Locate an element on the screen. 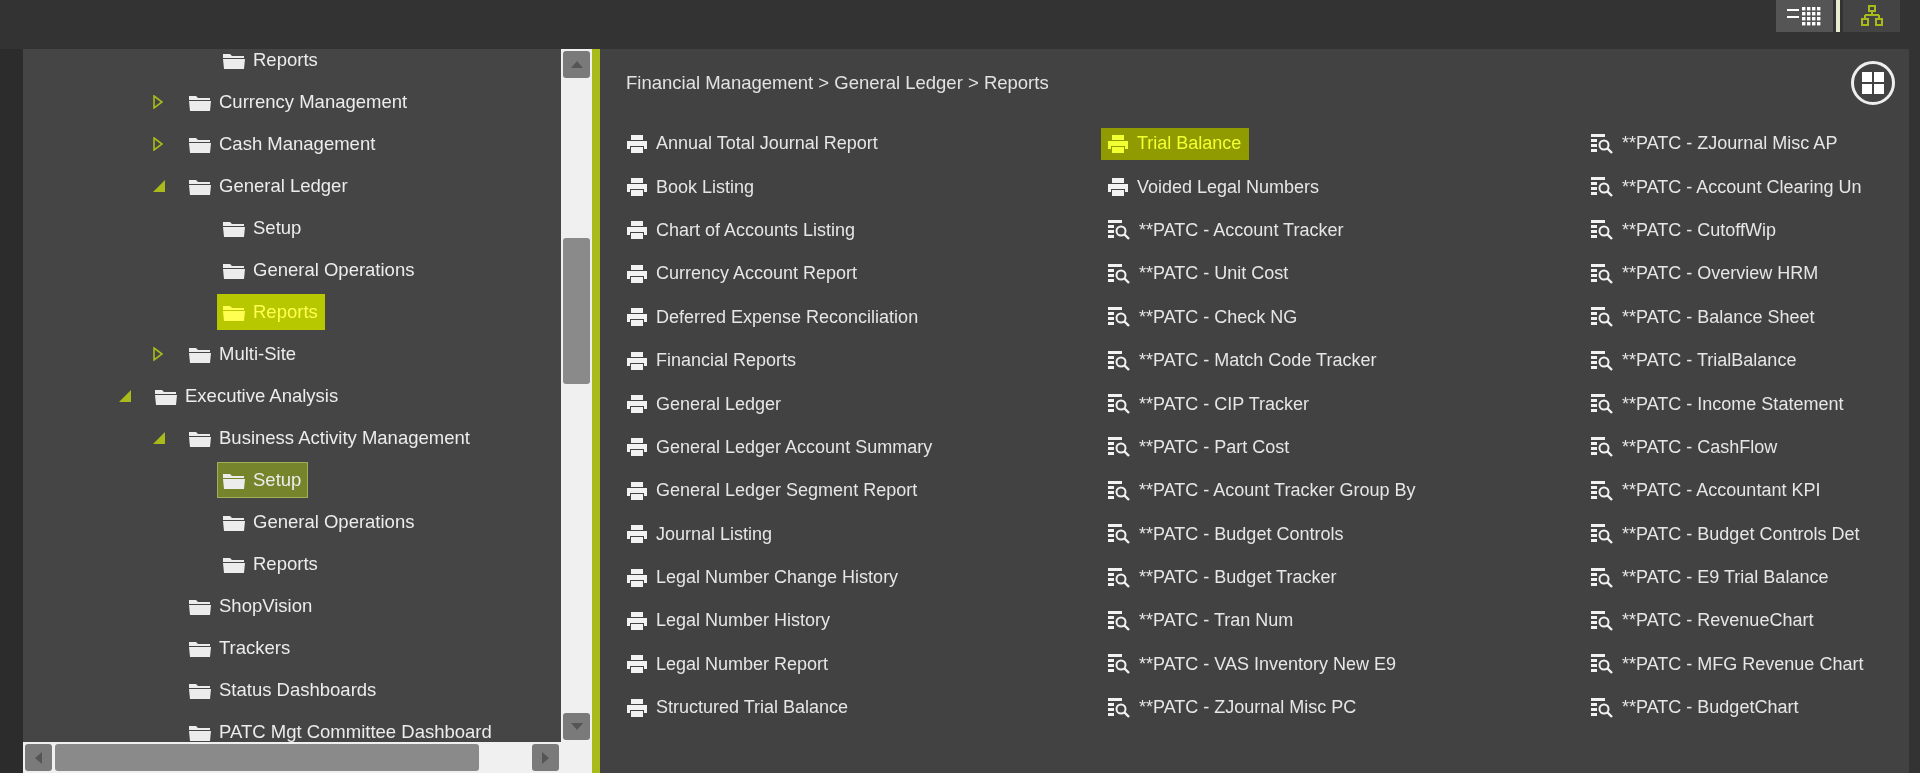 Image resolution: width=1920 pixels, height=773 pixels. report-link: Legal Number Change History is located at coordinates (763, 577).